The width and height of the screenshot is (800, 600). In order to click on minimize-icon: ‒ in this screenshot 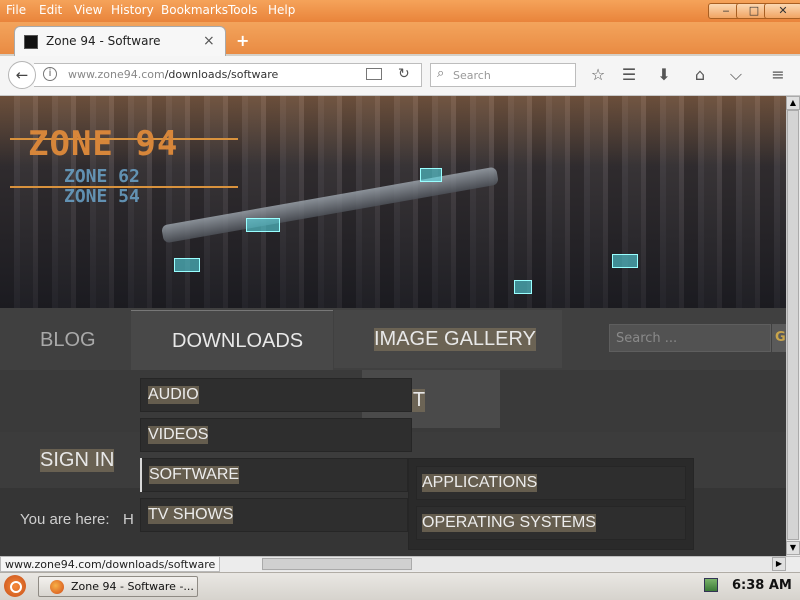, I will do `click(726, 10)`.